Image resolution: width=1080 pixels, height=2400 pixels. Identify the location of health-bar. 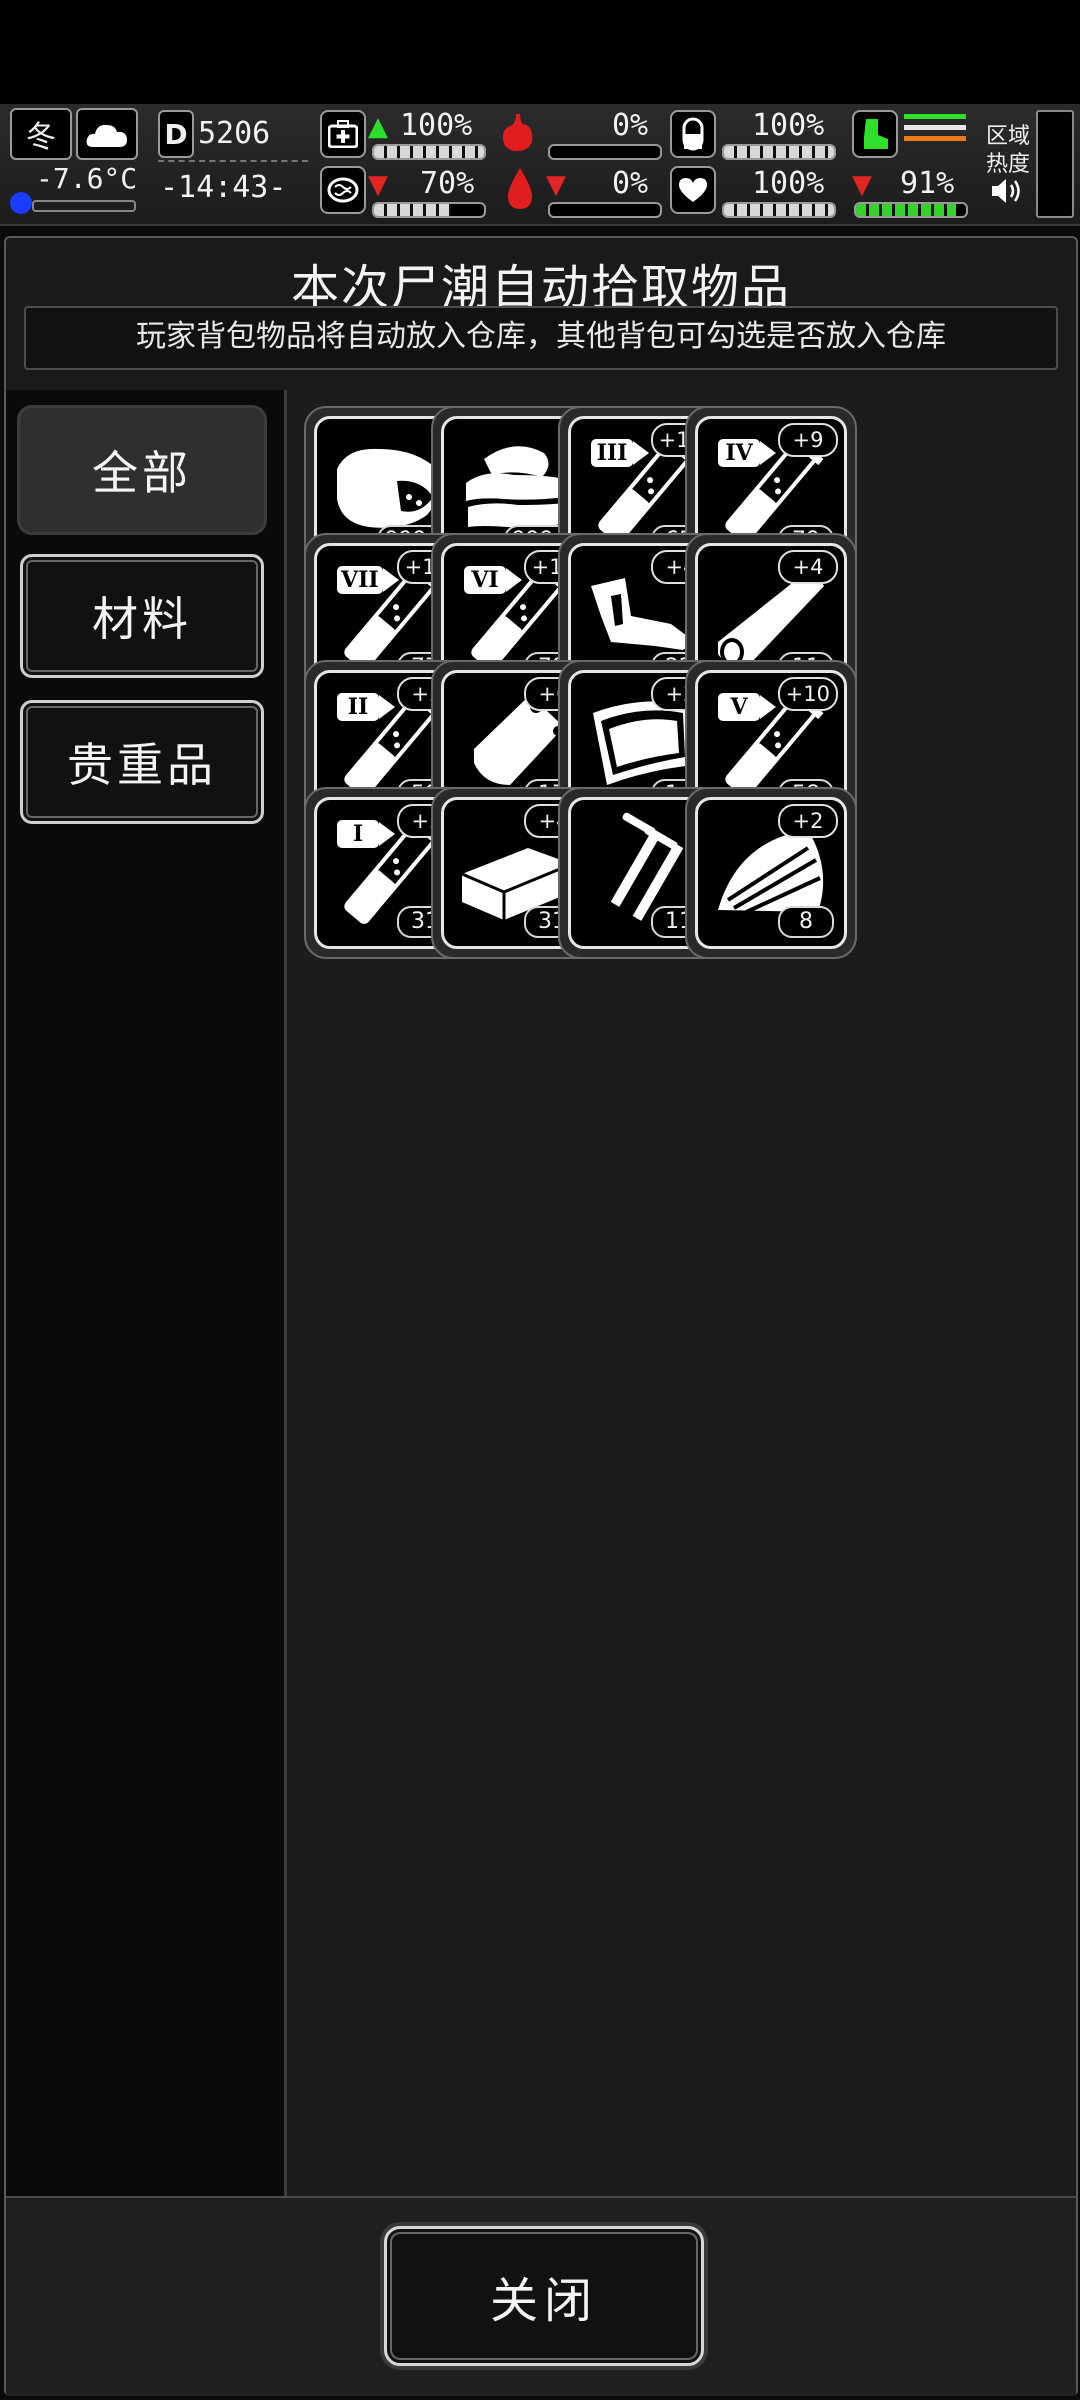
(429, 152).